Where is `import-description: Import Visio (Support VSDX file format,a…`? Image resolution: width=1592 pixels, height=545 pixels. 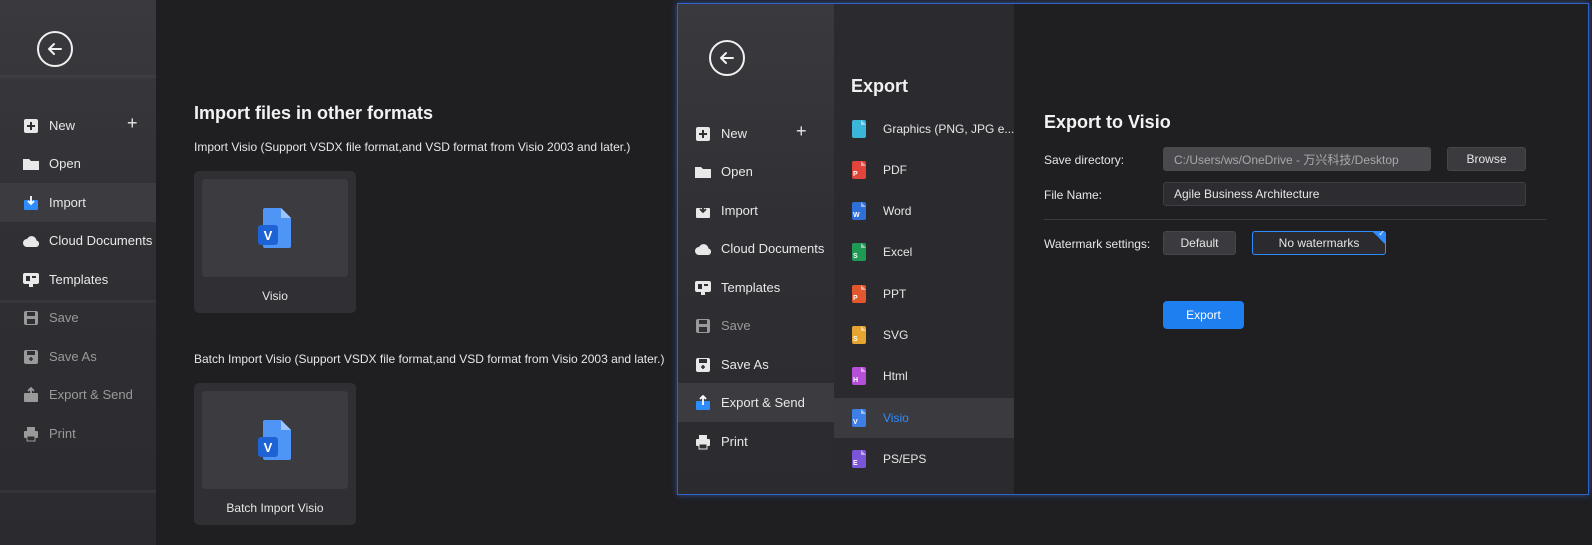 import-description: Import Visio (Support VSDX file format,a… is located at coordinates (412, 147).